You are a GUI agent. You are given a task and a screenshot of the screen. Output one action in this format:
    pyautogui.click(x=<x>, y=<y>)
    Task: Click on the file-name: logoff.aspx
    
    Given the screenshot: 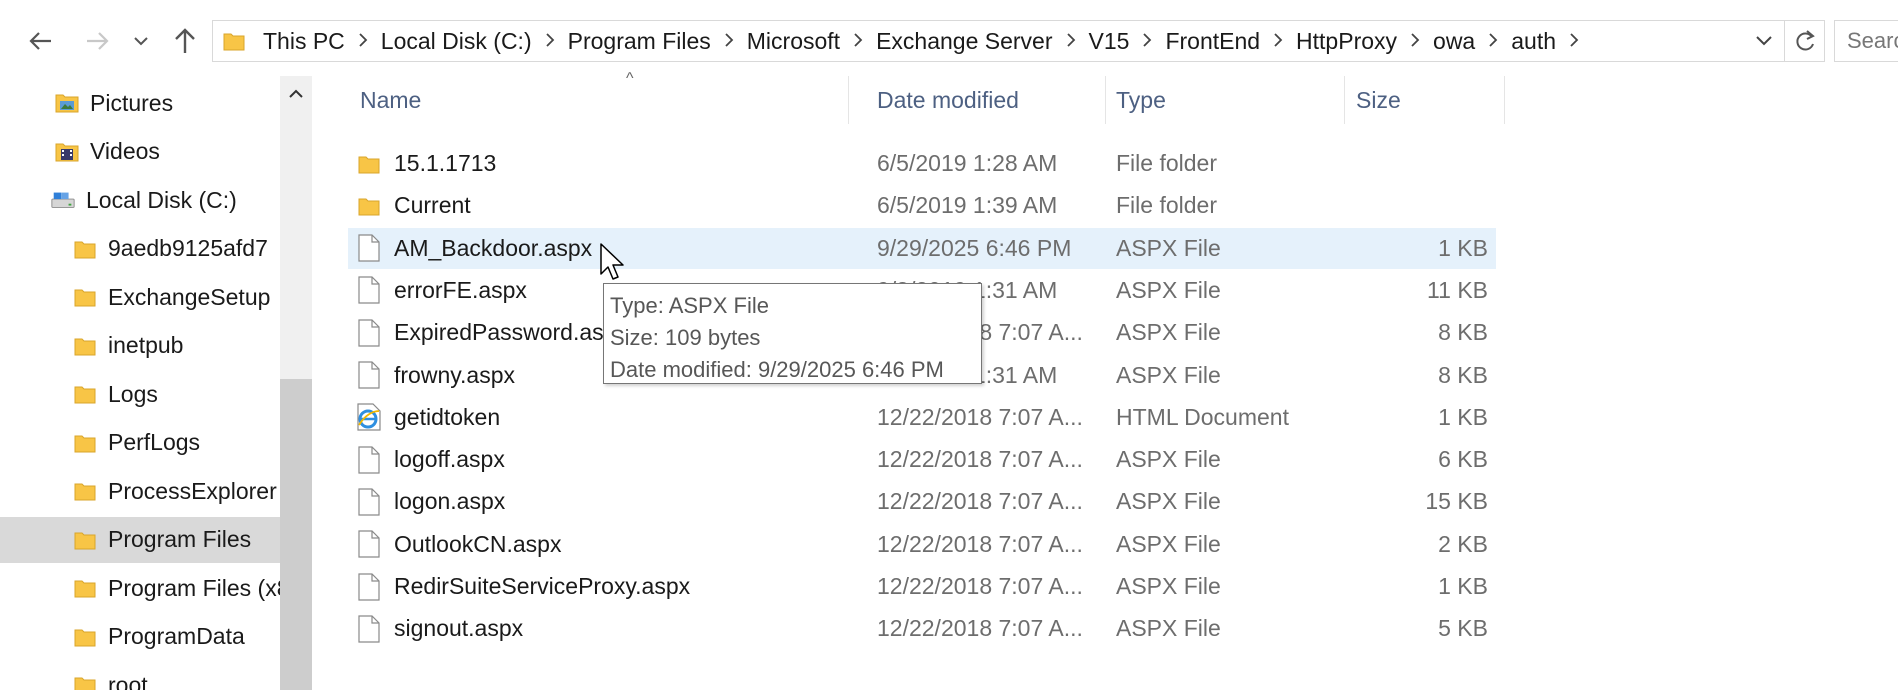 What is the action you would take?
    pyautogui.click(x=449, y=459)
    